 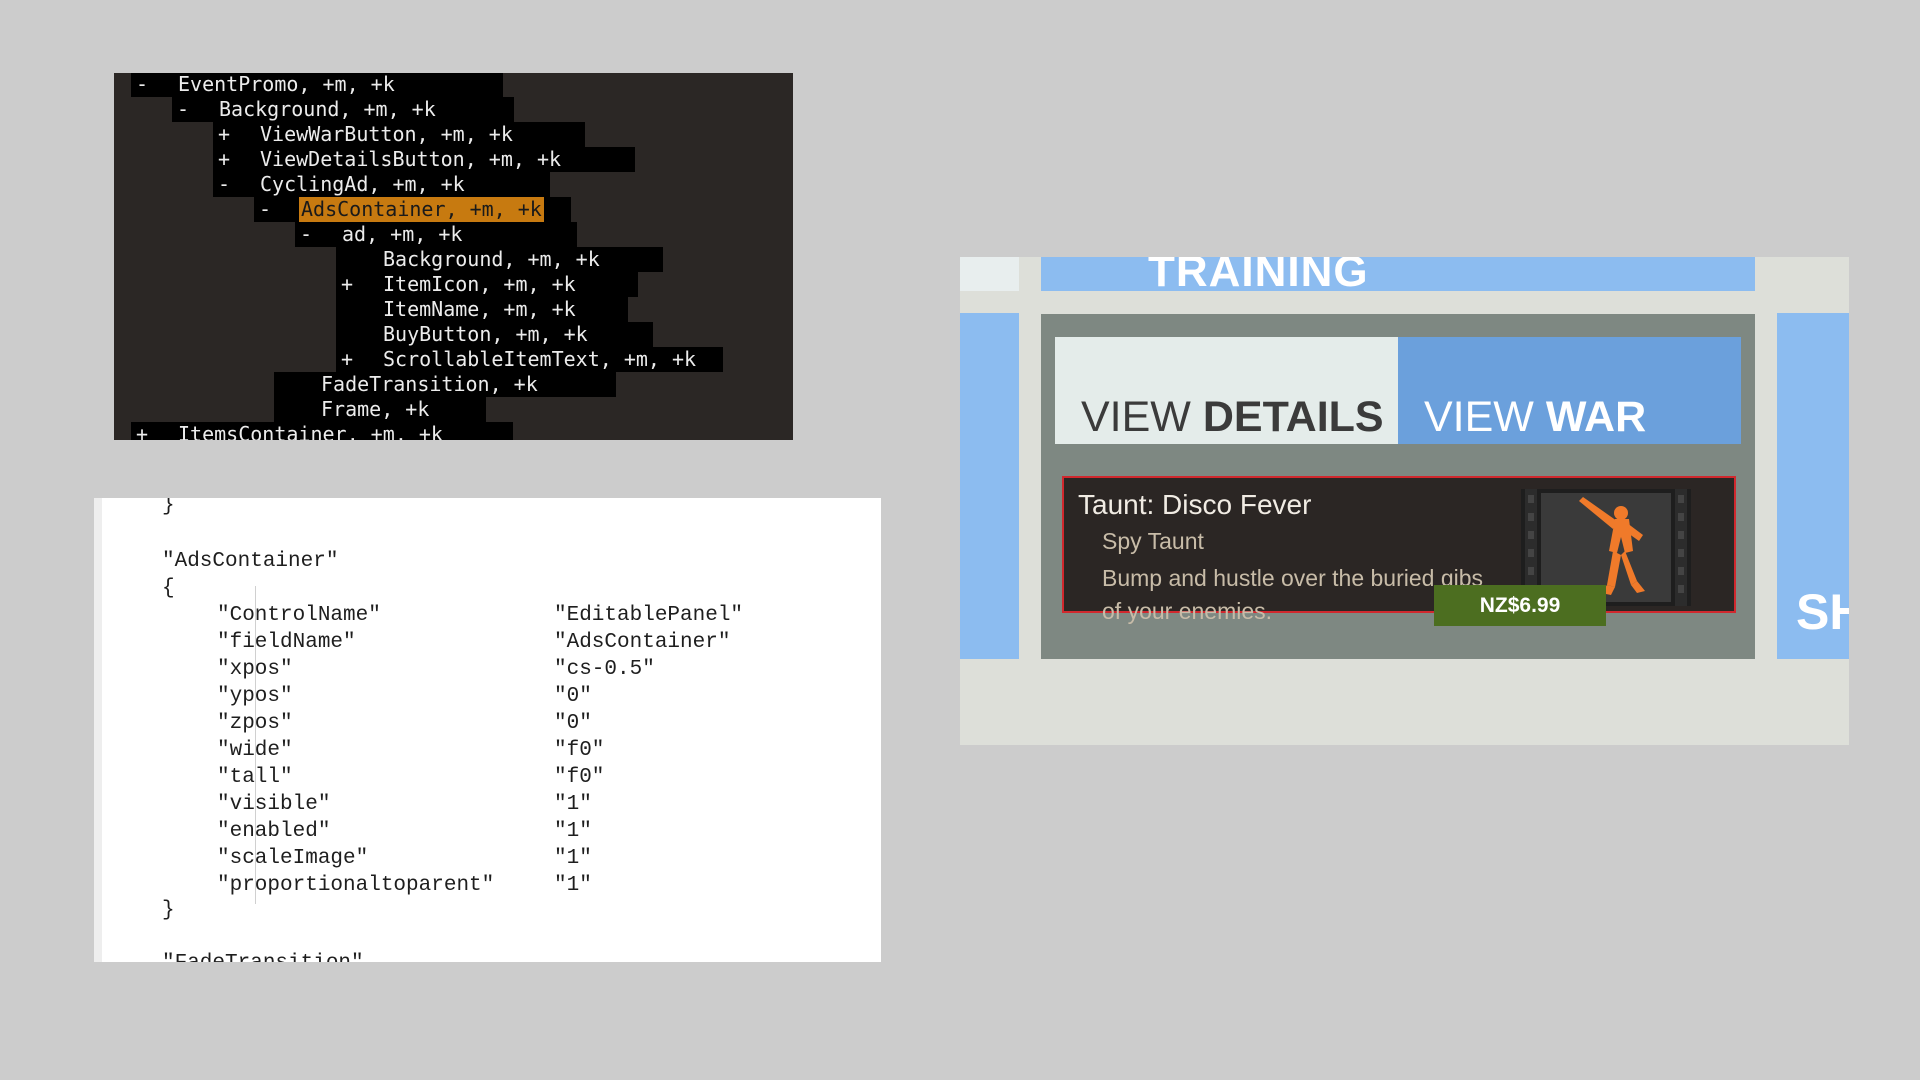 I want to click on code-property-key: "fieldName", so click(x=286, y=642).